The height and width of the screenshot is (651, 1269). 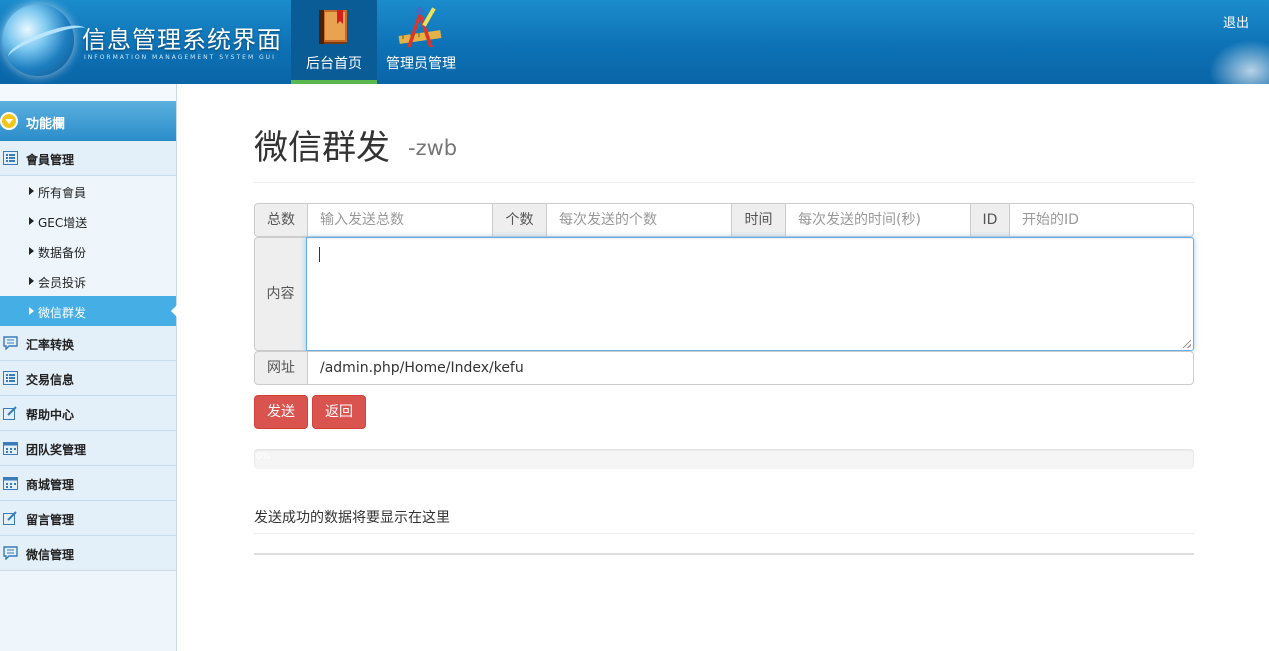 I want to click on sidebar-item-messages: 留言管理, so click(x=88, y=518).